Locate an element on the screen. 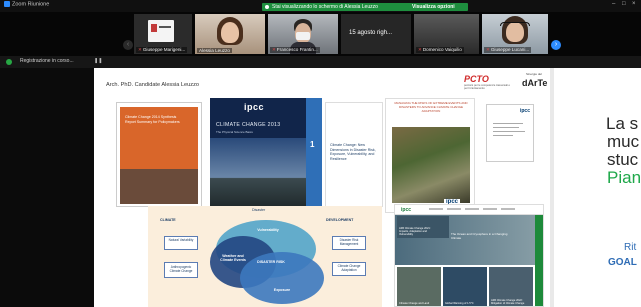  report-page: ipcc is located at coordinates (510, 133).